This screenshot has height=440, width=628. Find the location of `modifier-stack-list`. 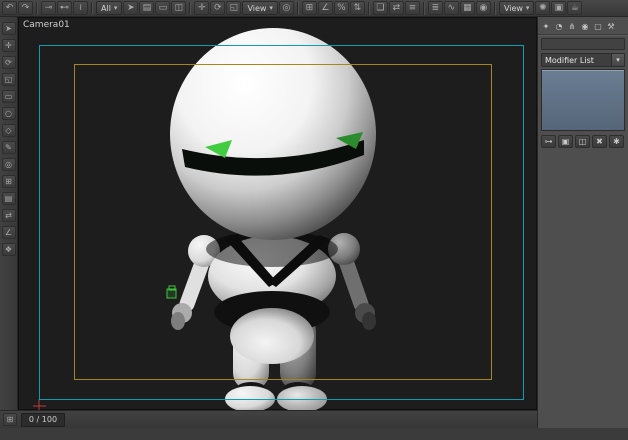

modifier-stack-list is located at coordinates (583, 100).